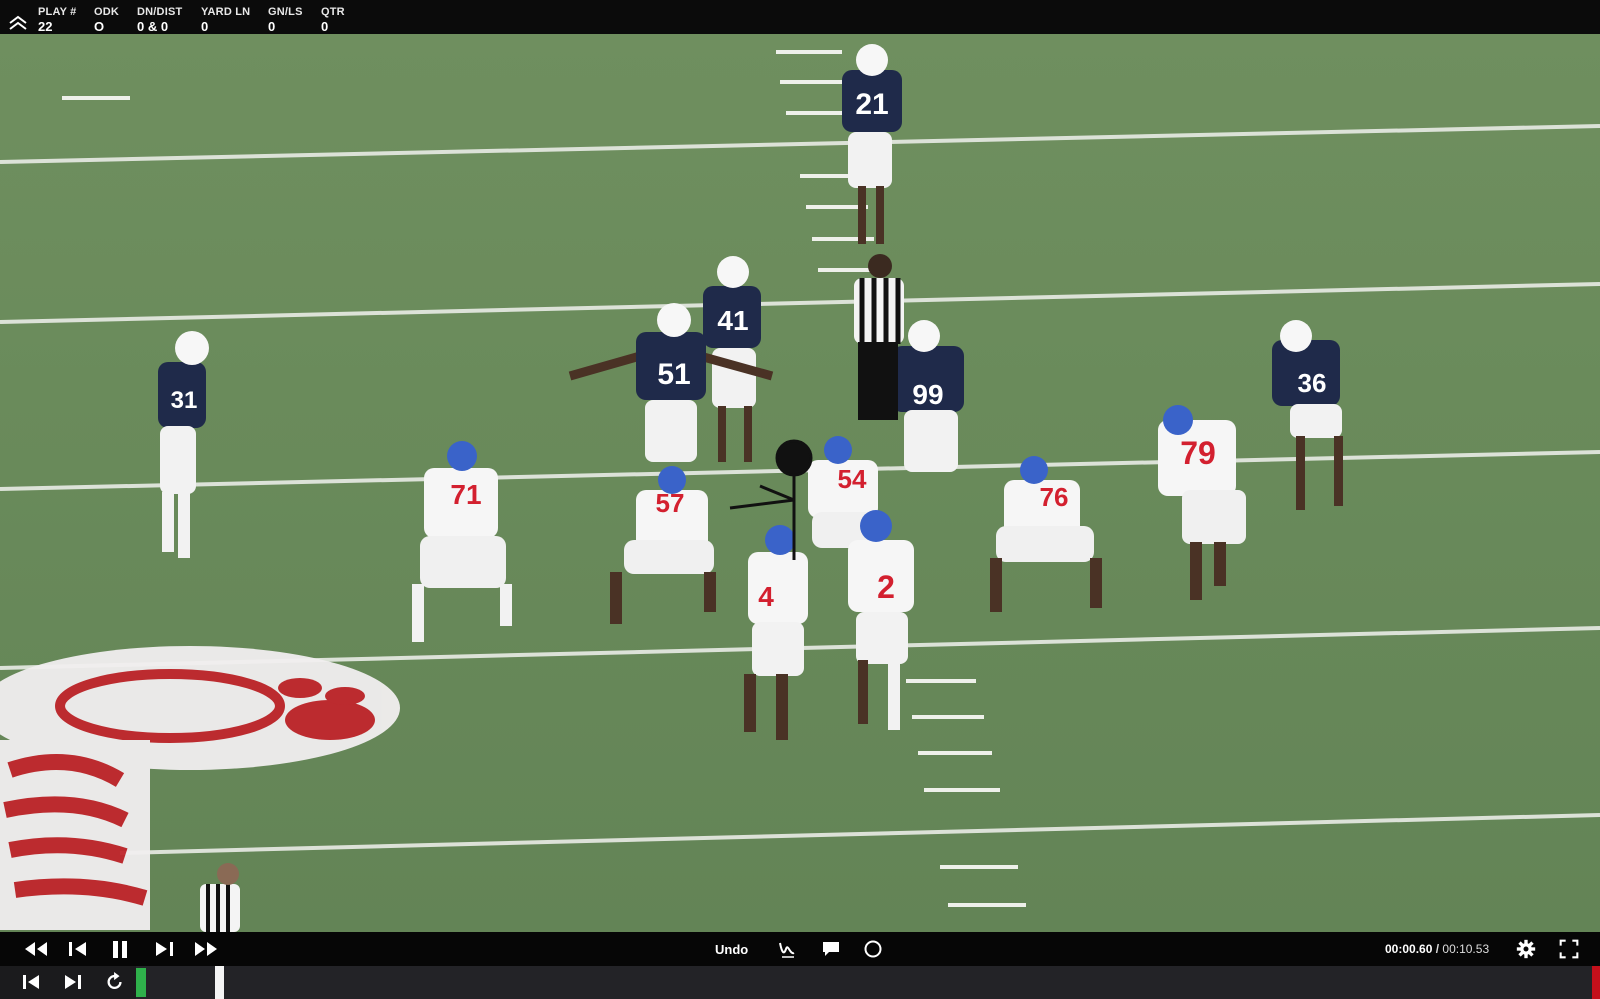  I want to click on stat-label: YARD LN, so click(226, 12).